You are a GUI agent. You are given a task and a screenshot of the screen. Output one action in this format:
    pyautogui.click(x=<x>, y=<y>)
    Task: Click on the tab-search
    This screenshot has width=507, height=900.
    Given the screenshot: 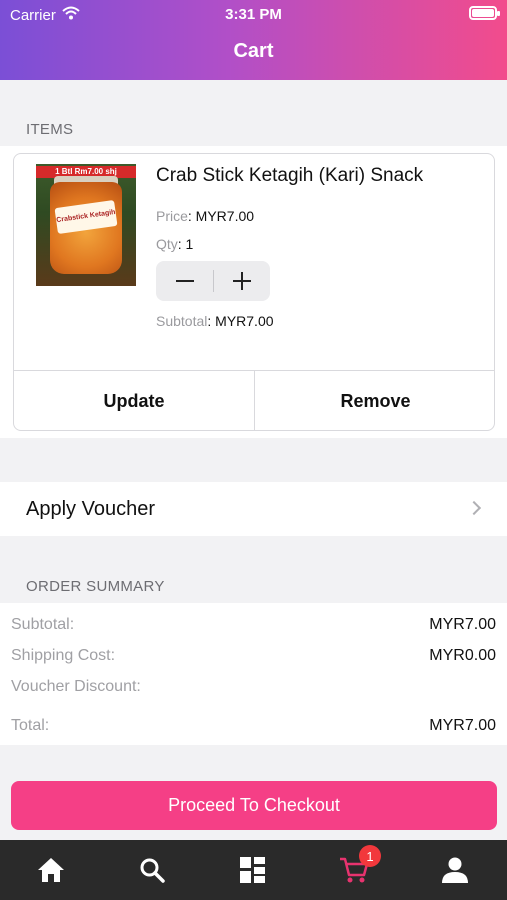 What is the action you would take?
    pyautogui.click(x=151, y=870)
    